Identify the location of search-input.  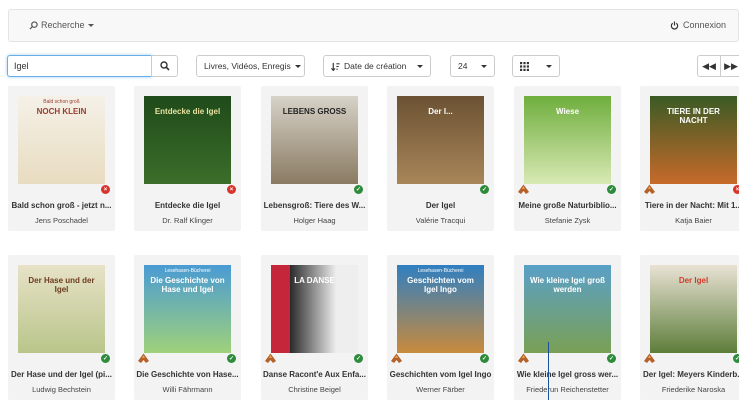
(79, 66).